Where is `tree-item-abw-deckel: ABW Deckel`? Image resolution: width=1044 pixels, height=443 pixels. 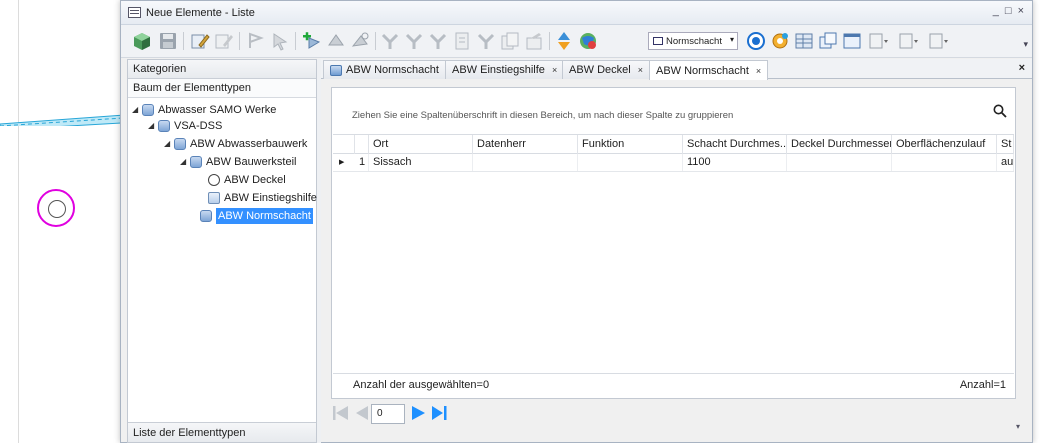 tree-item-abw-deckel: ABW Deckel is located at coordinates (247, 180).